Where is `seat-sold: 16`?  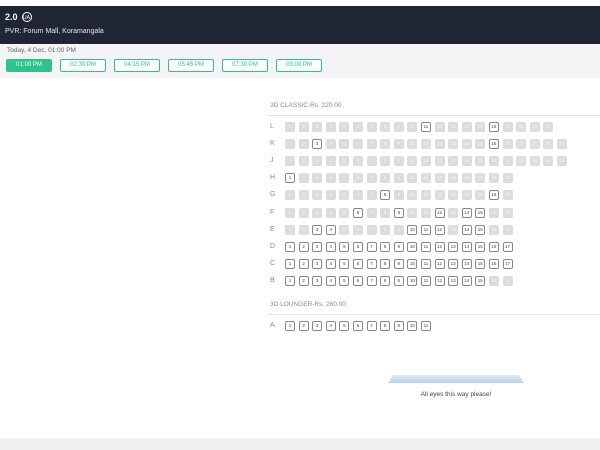 seat-sold: 16 is located at coordinates (493, 280).